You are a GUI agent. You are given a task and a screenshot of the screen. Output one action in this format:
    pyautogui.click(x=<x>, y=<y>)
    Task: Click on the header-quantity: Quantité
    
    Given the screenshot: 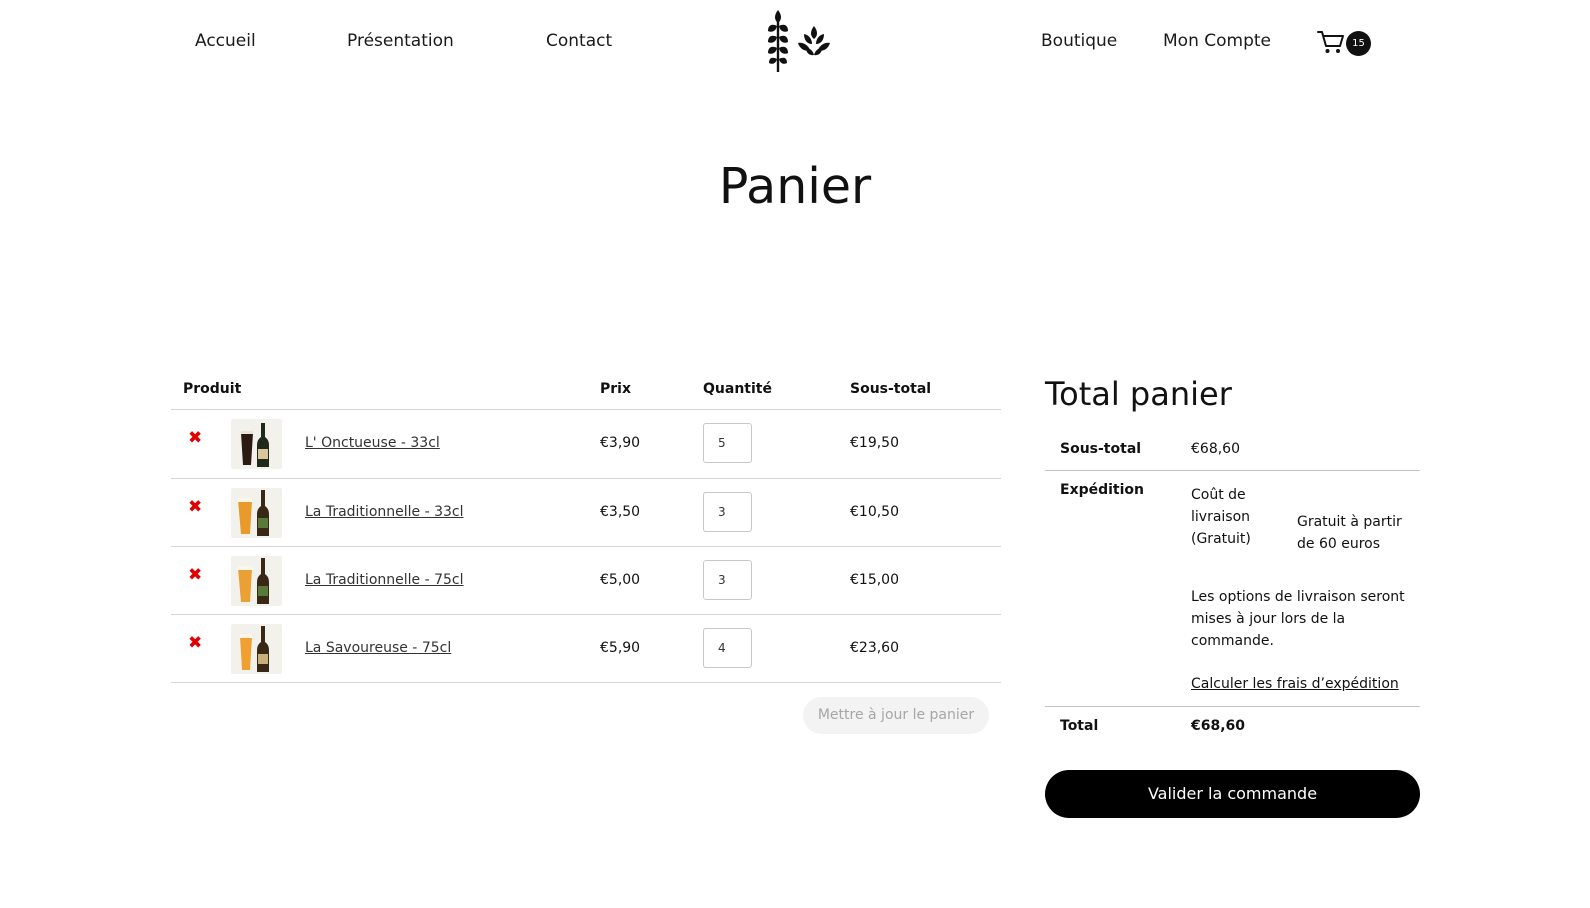 What is the action you would take?
    pyautogui.click(x=737, y=389)
    